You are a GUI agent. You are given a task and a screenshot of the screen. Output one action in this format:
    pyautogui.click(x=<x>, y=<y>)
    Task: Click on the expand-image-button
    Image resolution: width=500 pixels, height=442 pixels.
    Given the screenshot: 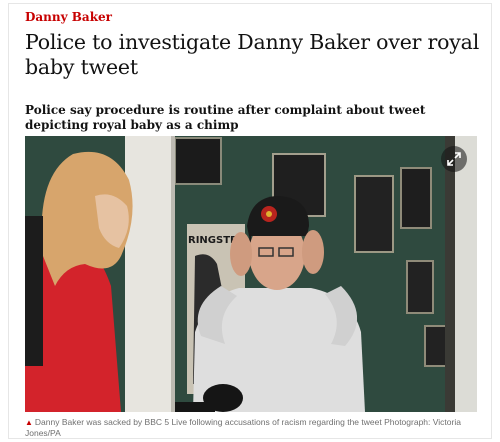 What is the action you would take?
    pyautogui.click(x=454, y=159)
    